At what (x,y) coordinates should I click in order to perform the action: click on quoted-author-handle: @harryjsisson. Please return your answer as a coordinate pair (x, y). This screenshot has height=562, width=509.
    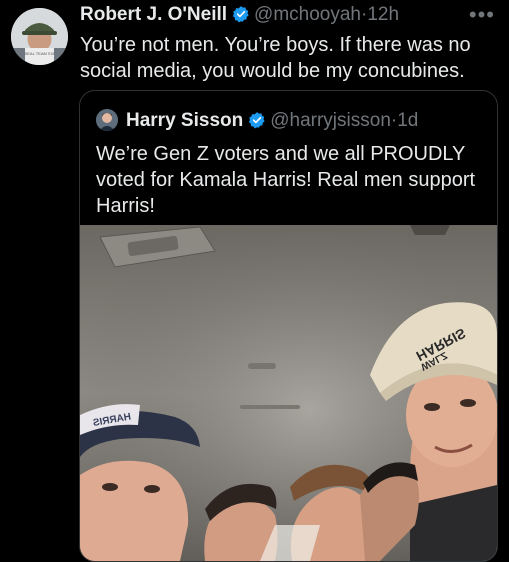
    Looking at the image, I should click on (330, 120).